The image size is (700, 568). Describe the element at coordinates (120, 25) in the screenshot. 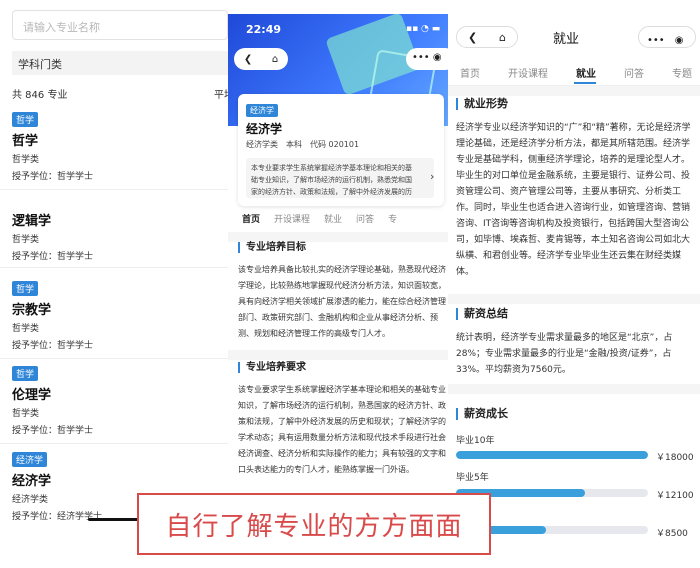

I see `search-input: 请输入专业名称` at that location.